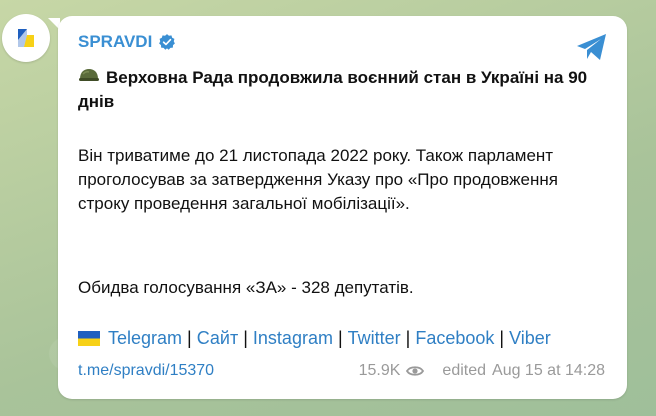 Image resolution: width=656 pixels, height=416 pixels. I want to click on verified-badge-icon, so click(167, 42).